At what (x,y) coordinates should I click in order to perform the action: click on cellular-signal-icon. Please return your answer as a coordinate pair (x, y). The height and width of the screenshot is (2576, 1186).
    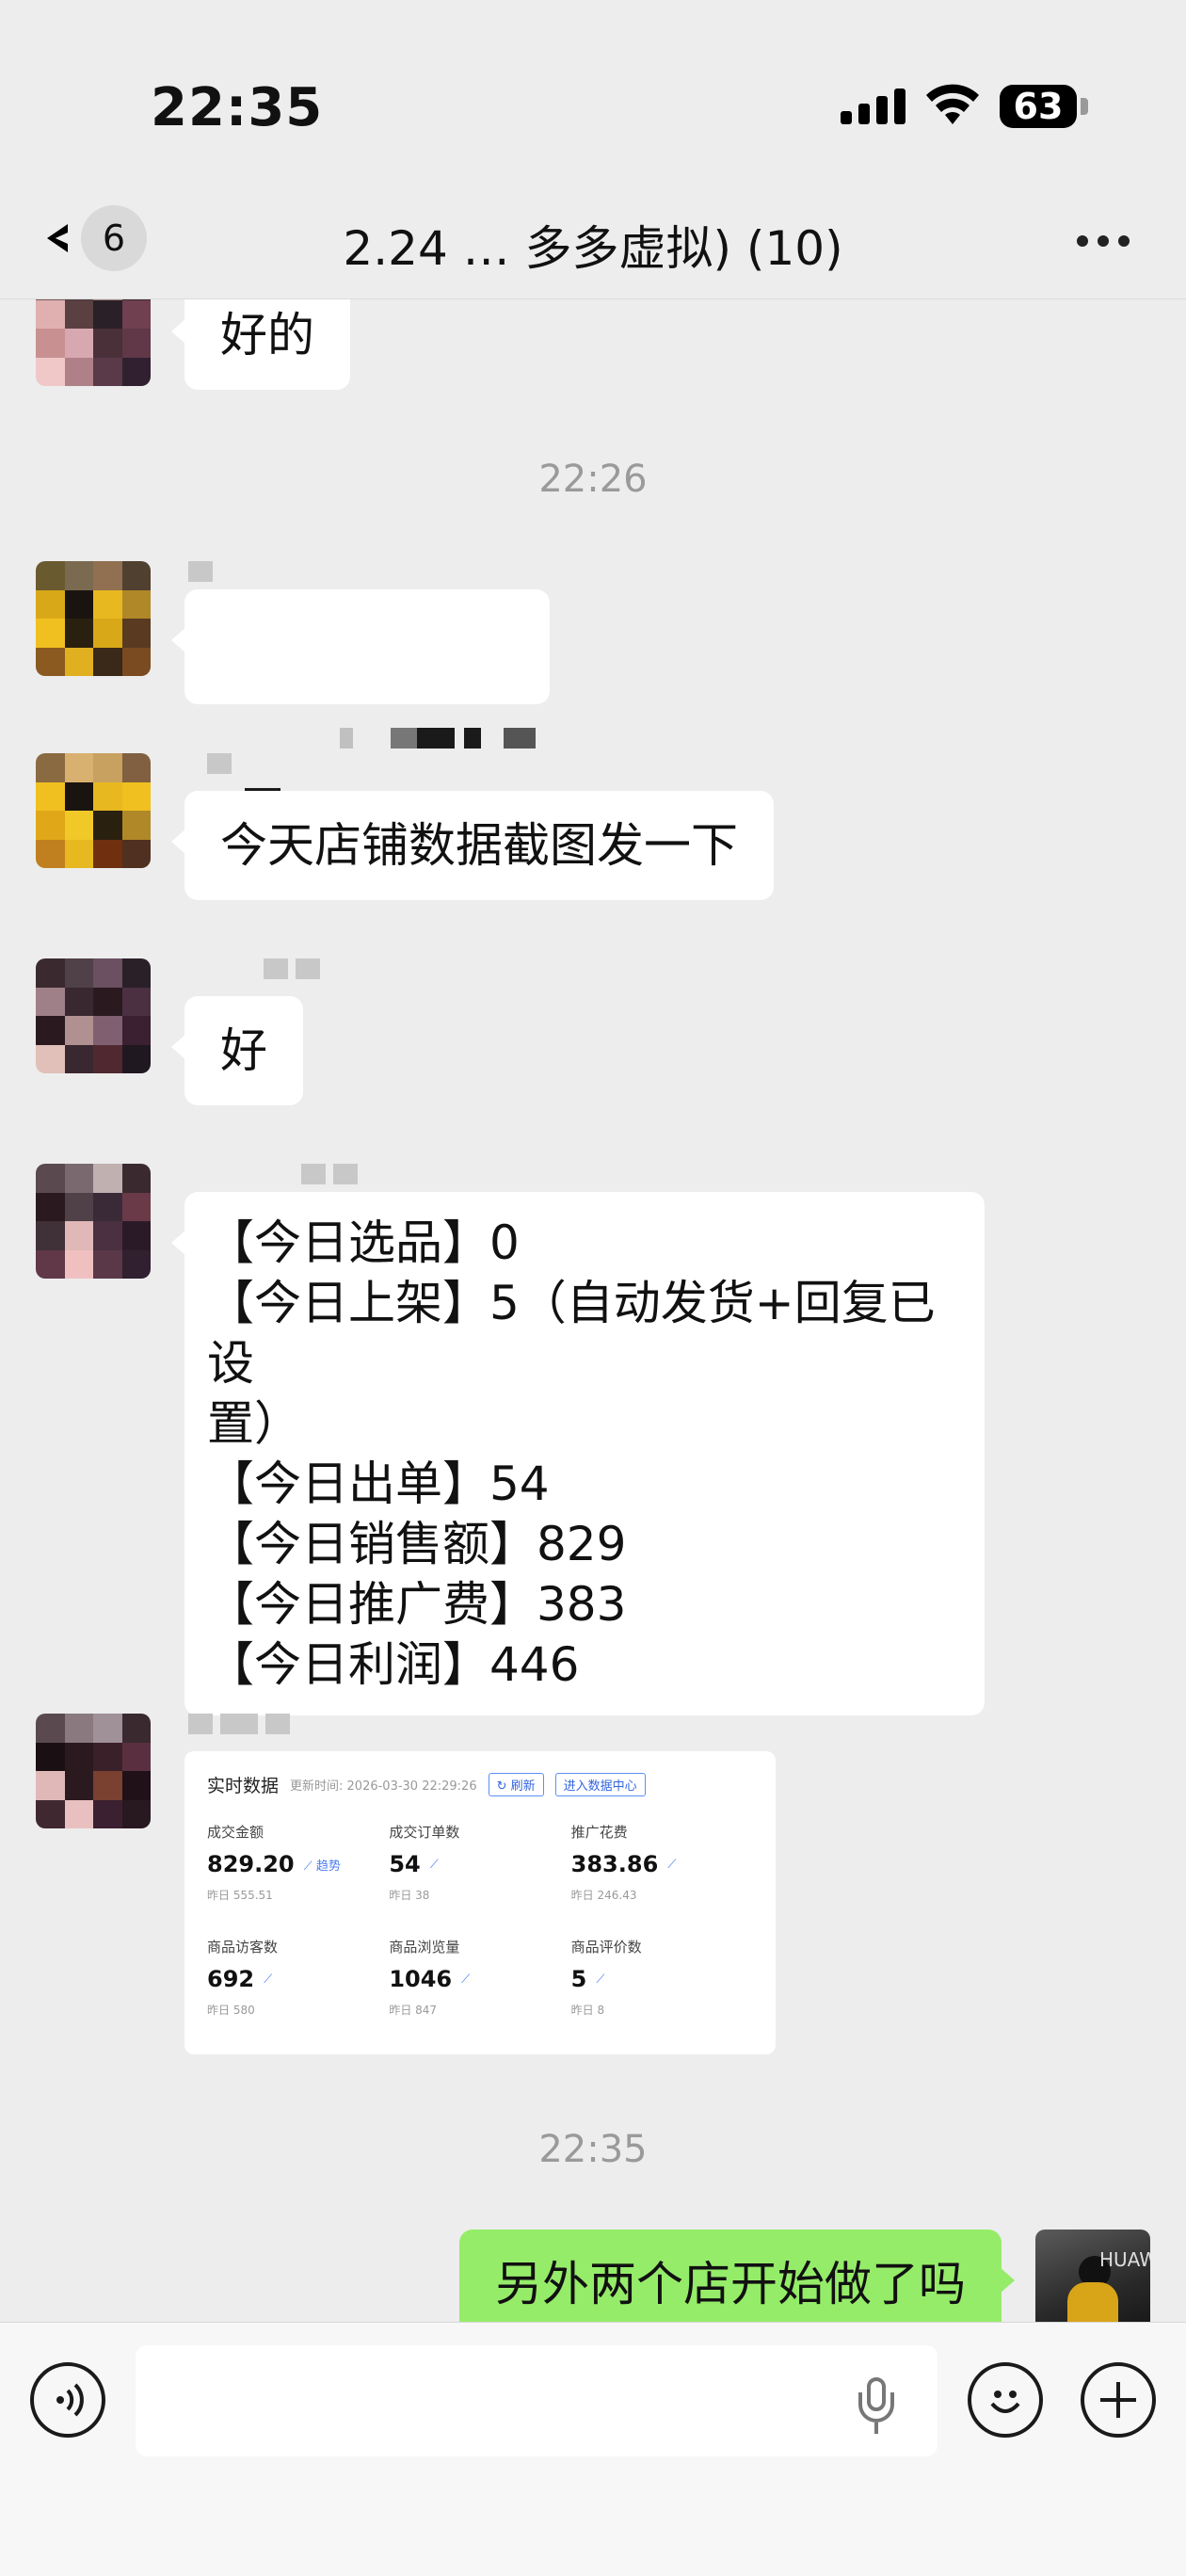
    Looking at the image, I should click on (873, 106).